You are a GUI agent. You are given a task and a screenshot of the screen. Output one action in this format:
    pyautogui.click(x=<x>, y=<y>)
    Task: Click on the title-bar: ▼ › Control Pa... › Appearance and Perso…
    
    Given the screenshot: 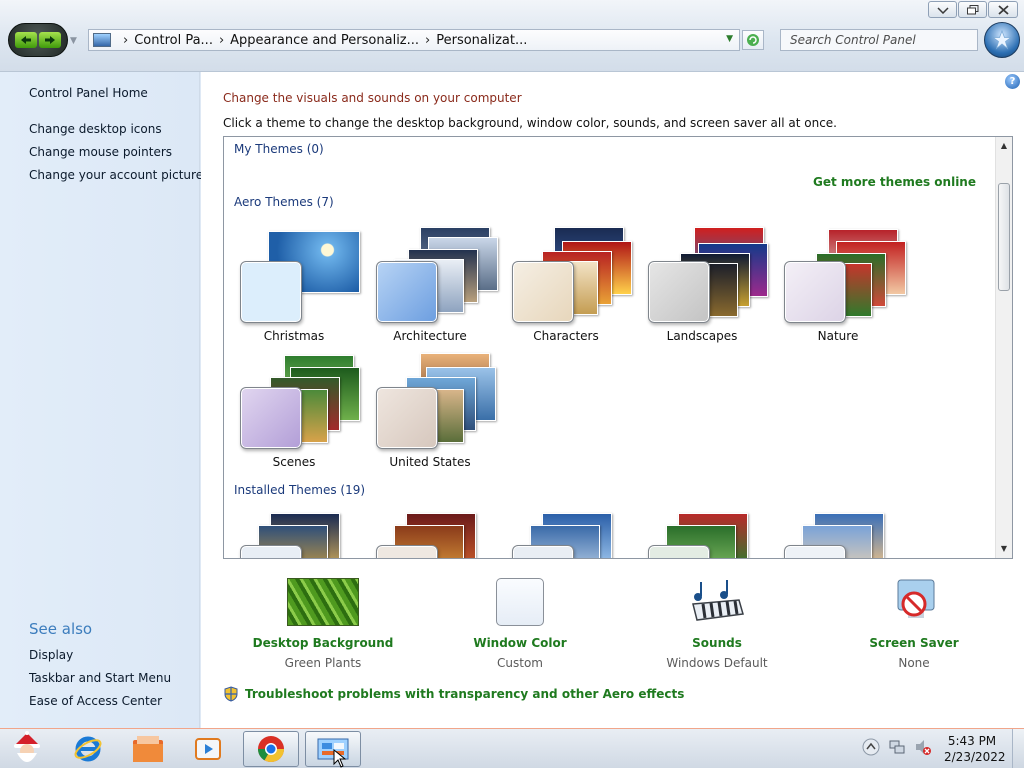 What is the action you would take?
    pyautogui.click(x=512, y=36)
    